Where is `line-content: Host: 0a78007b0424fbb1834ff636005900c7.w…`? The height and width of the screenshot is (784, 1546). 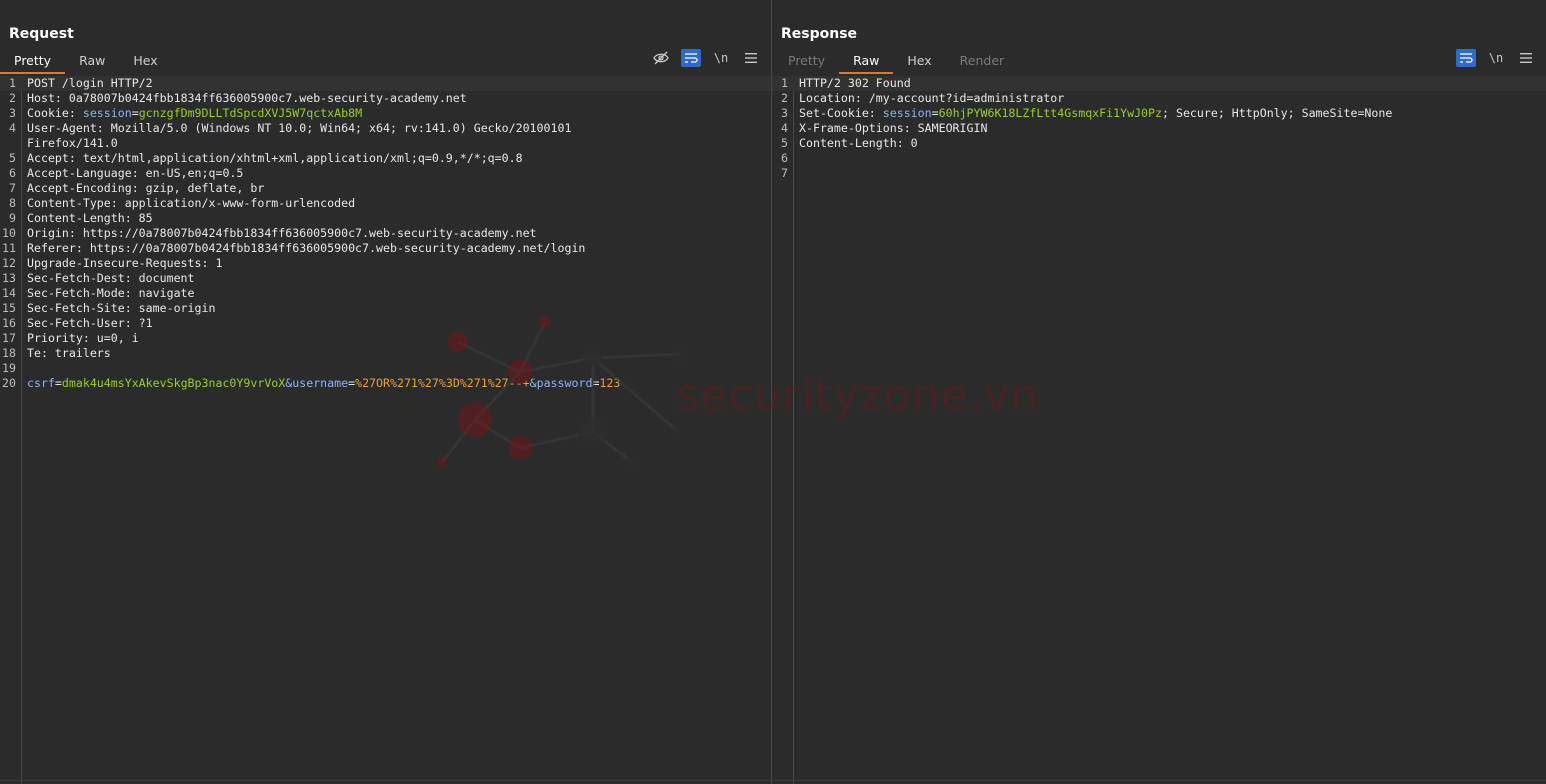 line-content: Host: 0a78007b0424fbb1834ff636005900c7.w… is located at coordinates (247, 98).